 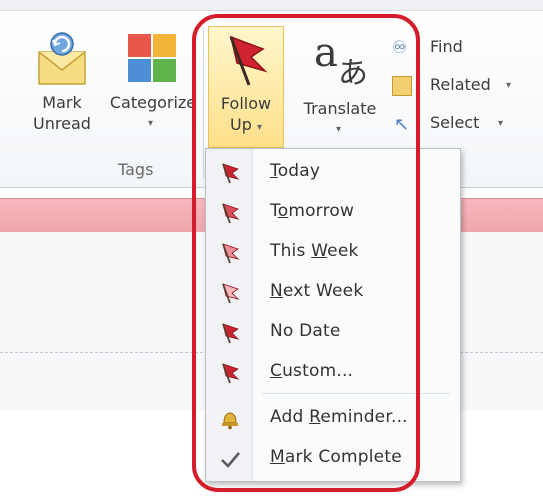 What do you see at coordinates (62, 123) in the screenshot?
I see `mark-unread-label-line2: Unread` at bounding box center [62, 123].